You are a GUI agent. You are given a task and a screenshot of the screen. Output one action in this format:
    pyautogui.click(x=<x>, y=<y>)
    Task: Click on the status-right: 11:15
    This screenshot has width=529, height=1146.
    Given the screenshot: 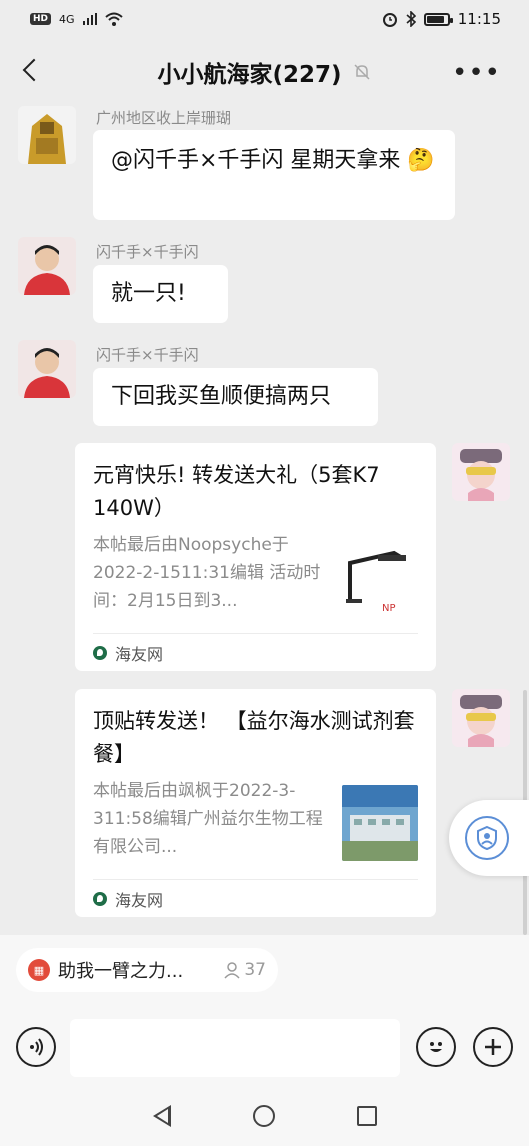 What is the action you would take?
    pyautogui.click(x=441, y=19)
    